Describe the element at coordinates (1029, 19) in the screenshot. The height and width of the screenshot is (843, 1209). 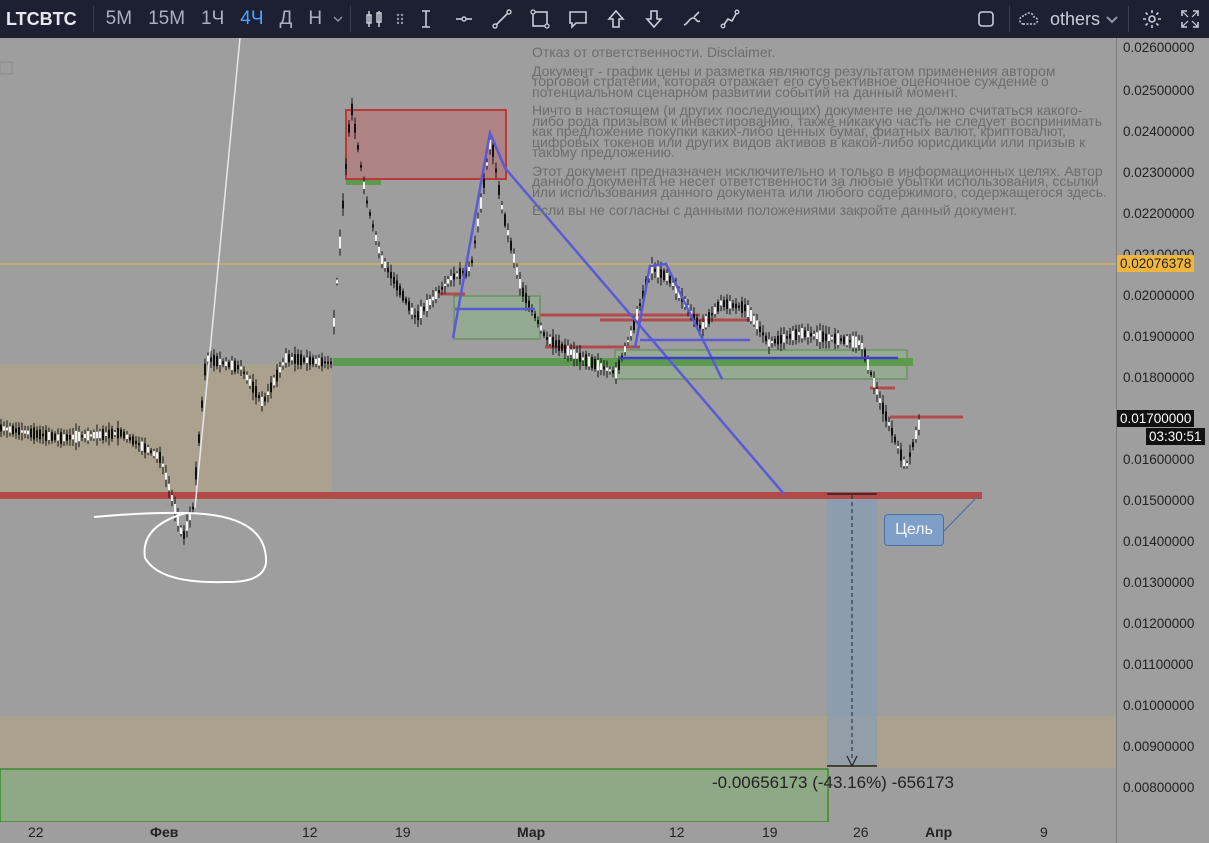
I see `cloud-icon` at that location.